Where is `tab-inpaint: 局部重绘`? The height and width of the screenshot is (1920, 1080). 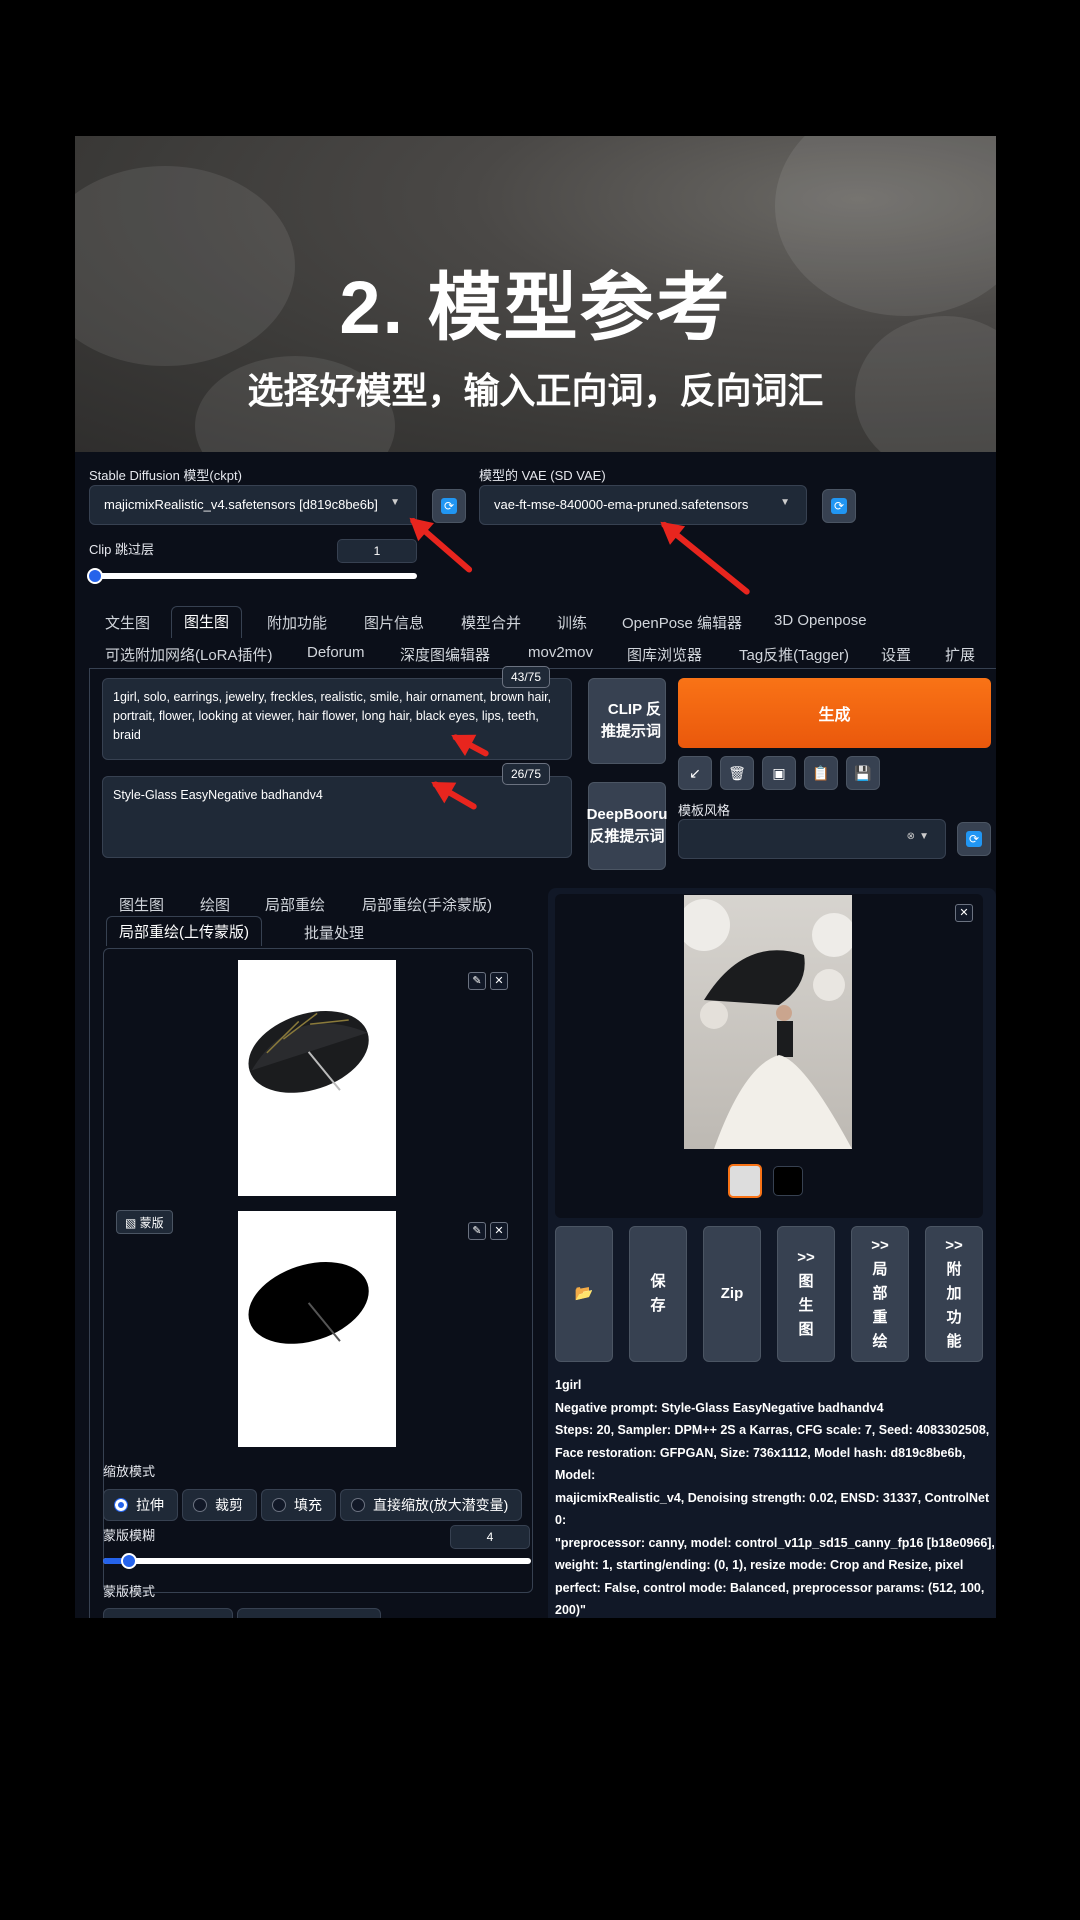
tab-inpaint: 局部重绘 is located at coordinates (295, 904).